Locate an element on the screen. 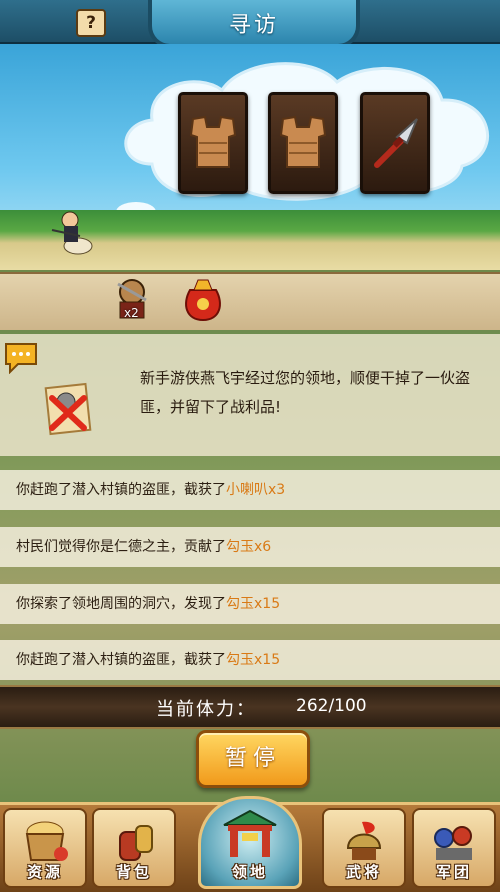 The width and height of the screenshot is (500, 892). territory-gate-icon is located at coordinates (250, 833).